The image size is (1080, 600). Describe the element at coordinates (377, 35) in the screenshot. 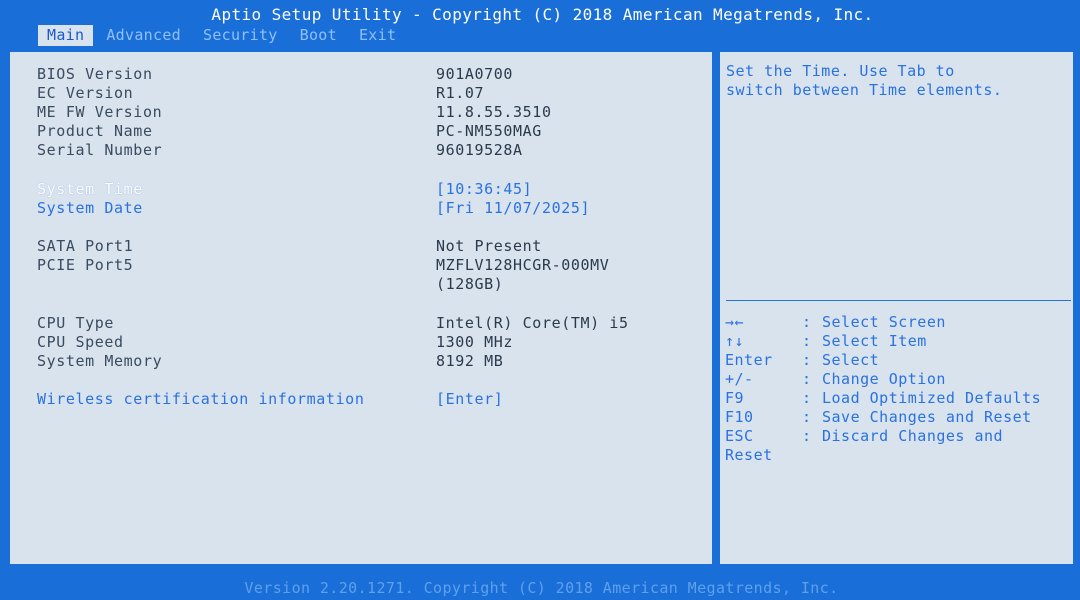

I see `tab-exit: Exit` at that location.